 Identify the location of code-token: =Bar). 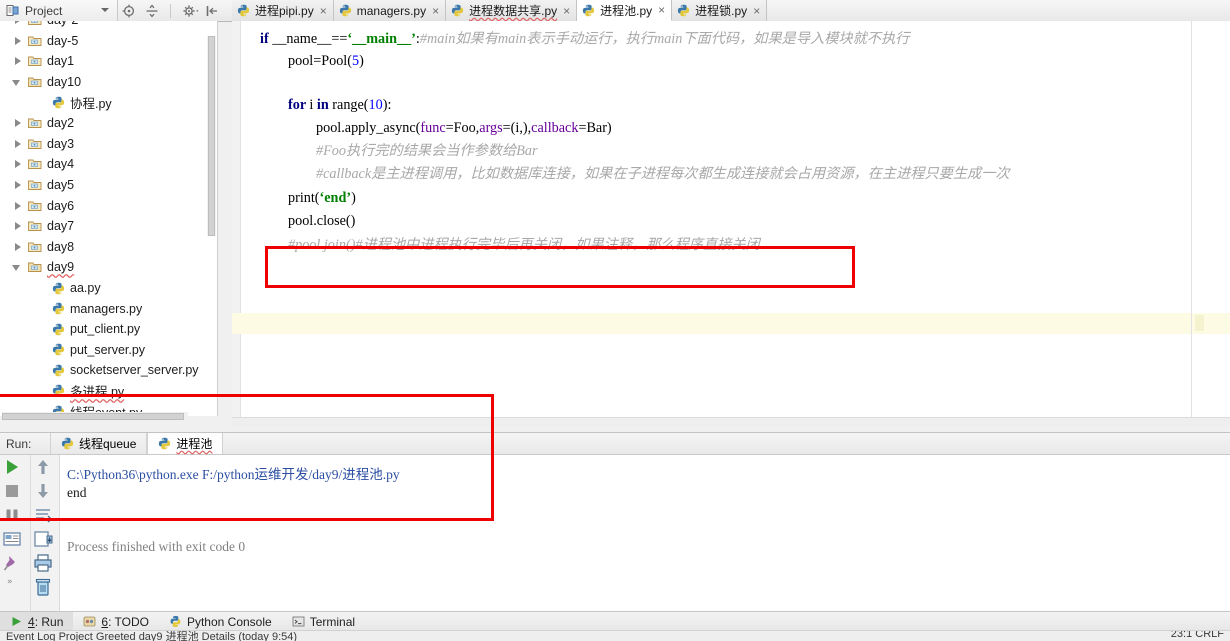
(595, 128).